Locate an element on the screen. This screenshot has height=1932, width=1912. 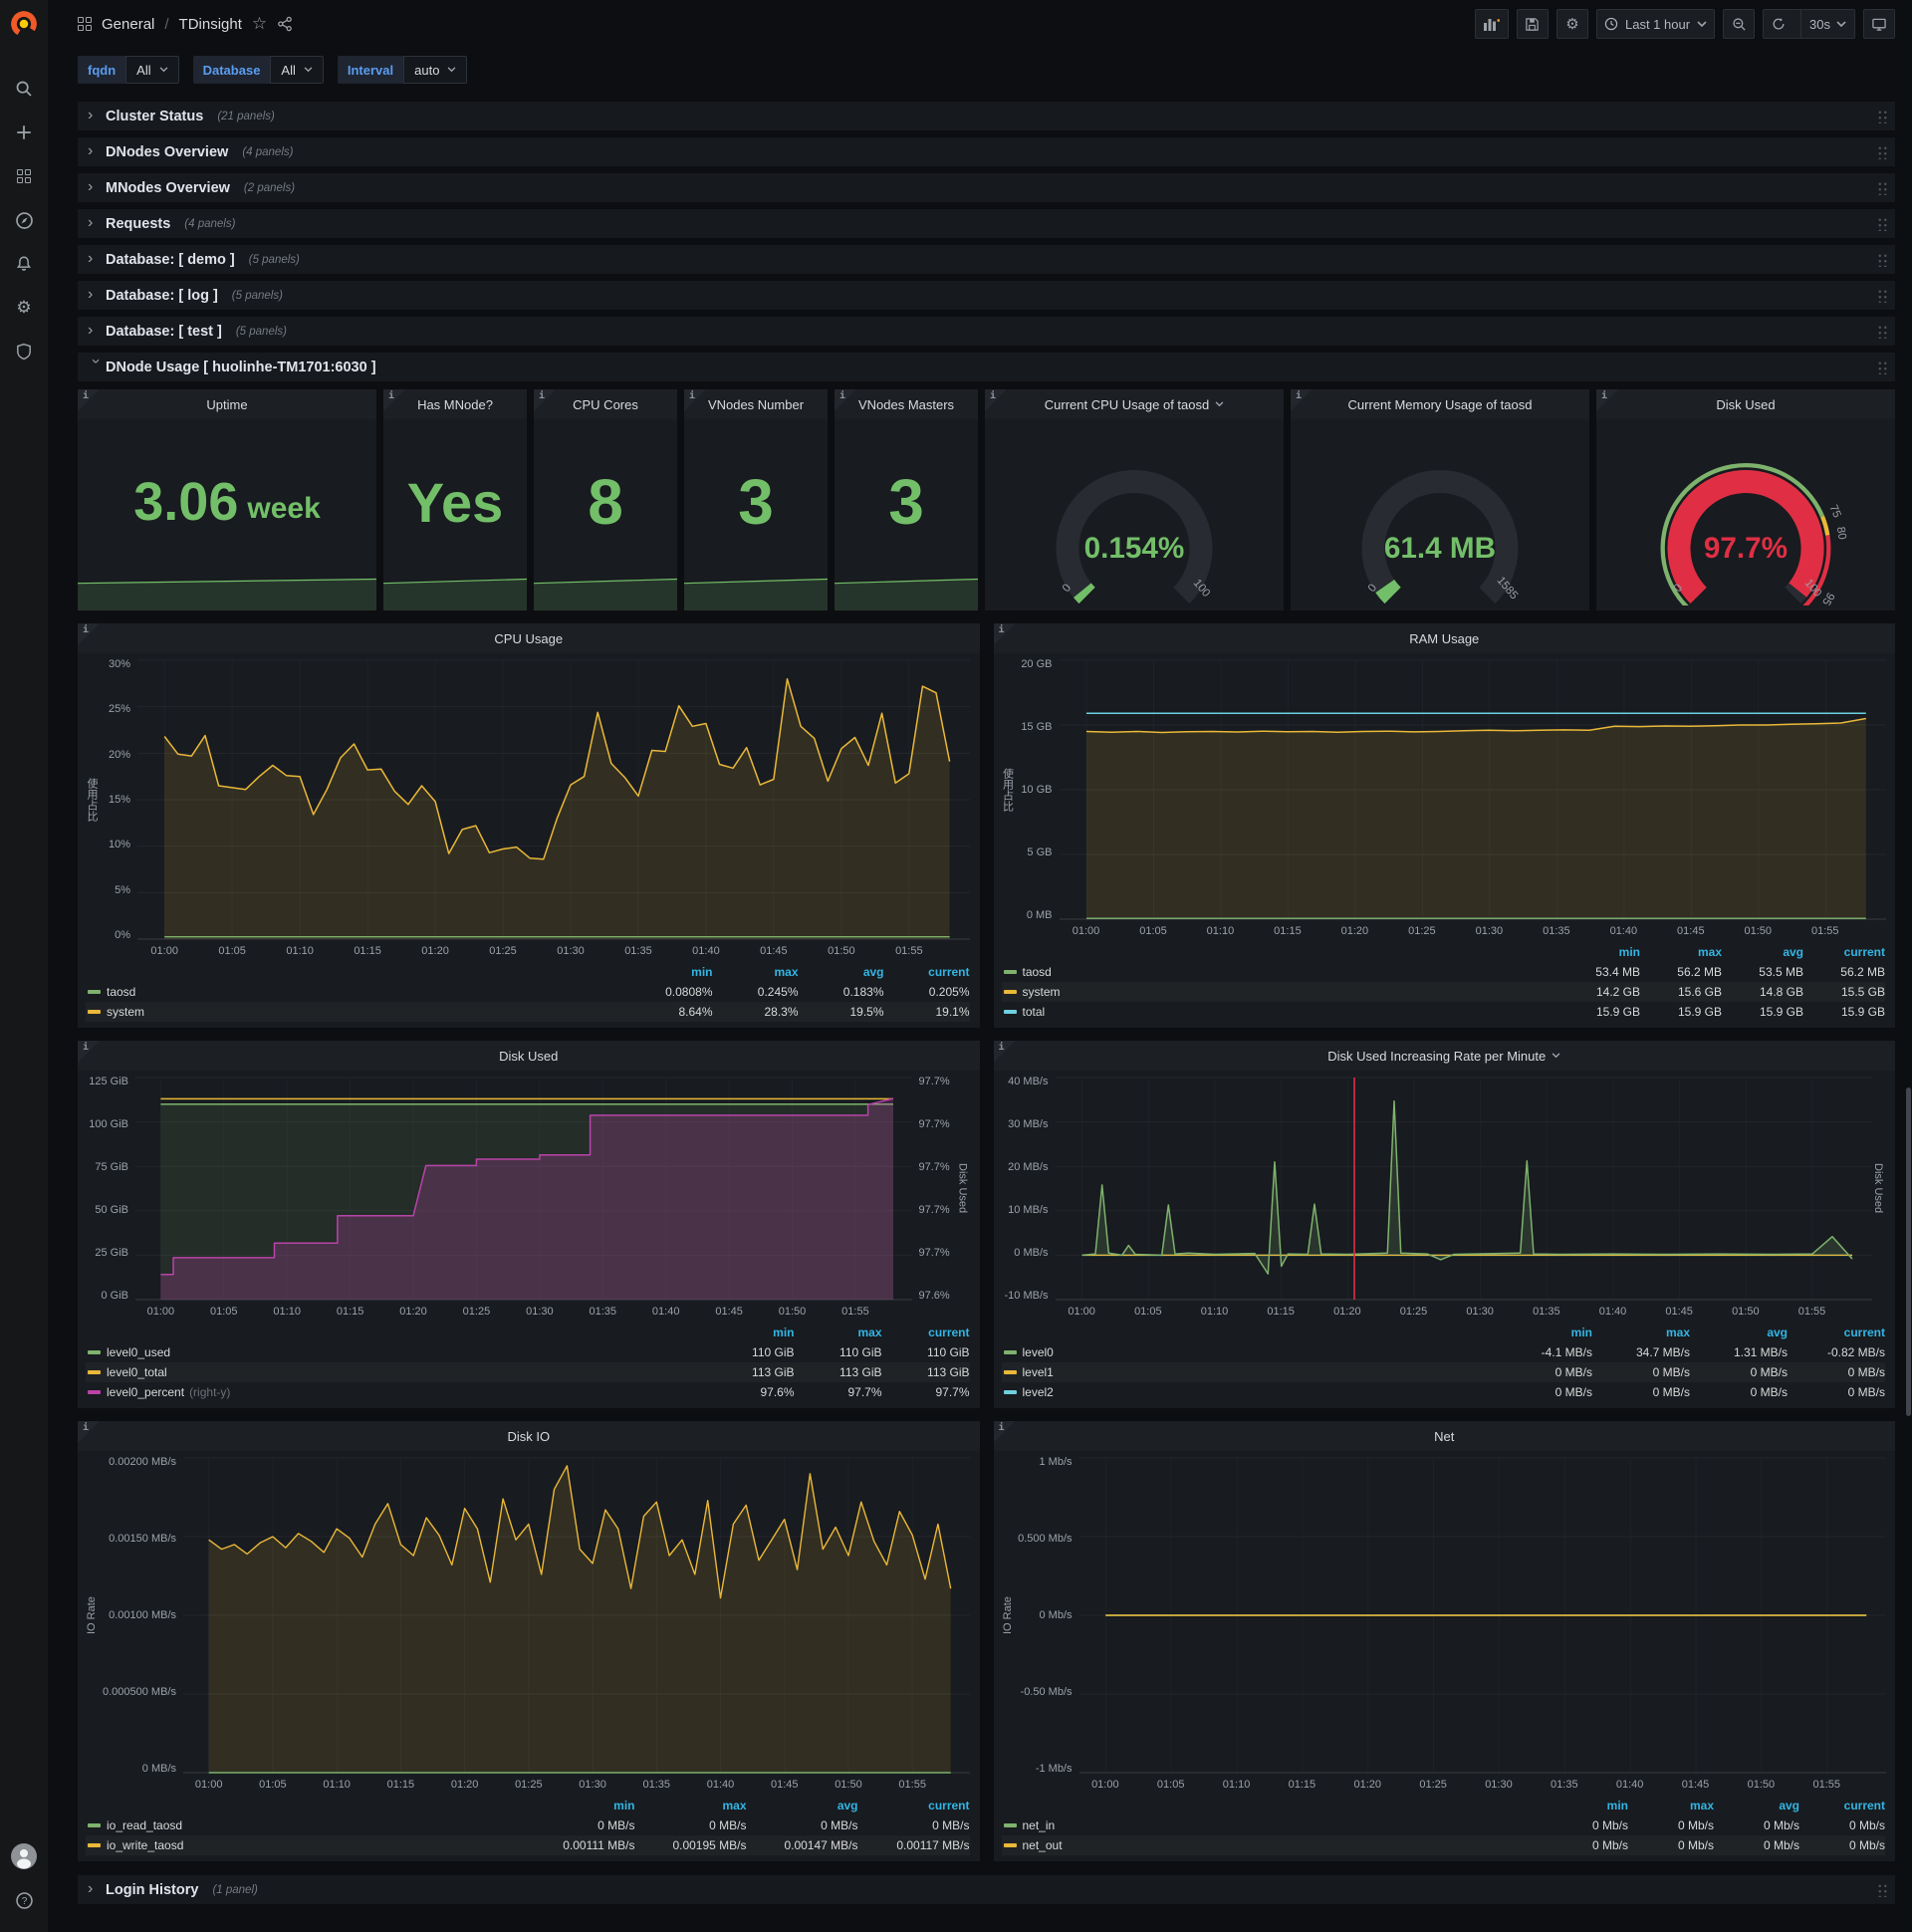
legend-series-name: level0_used is located at coordinates (138, 1352).